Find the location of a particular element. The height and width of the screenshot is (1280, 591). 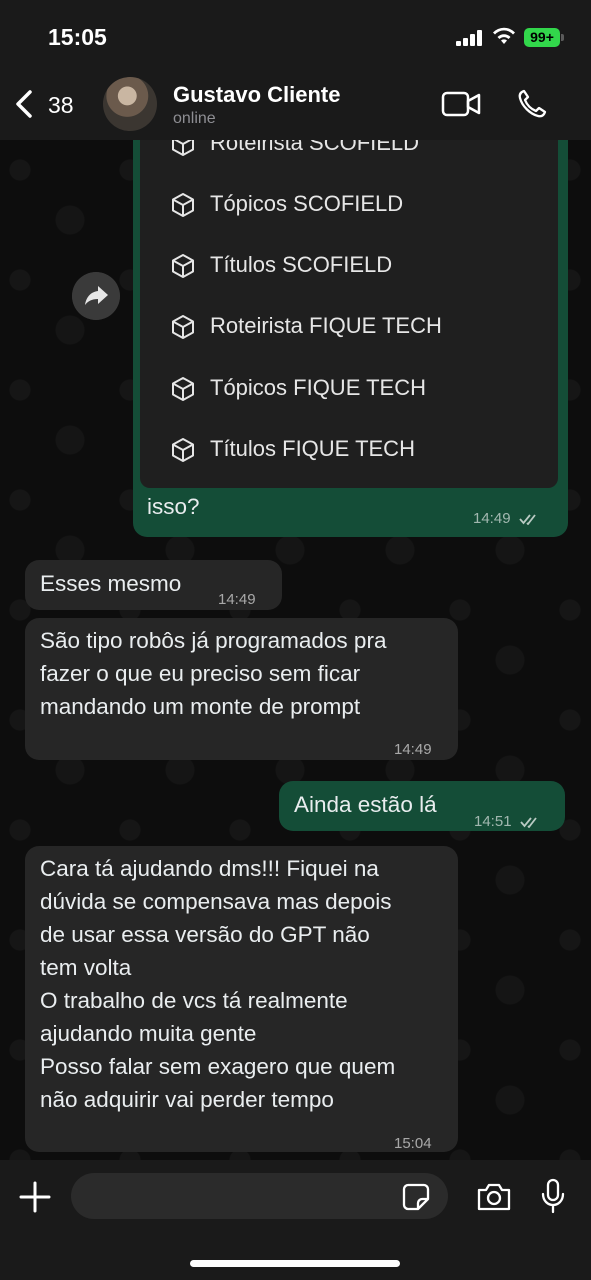

contact-name: Gustavo Cliente is located at coordinates (256, 95).